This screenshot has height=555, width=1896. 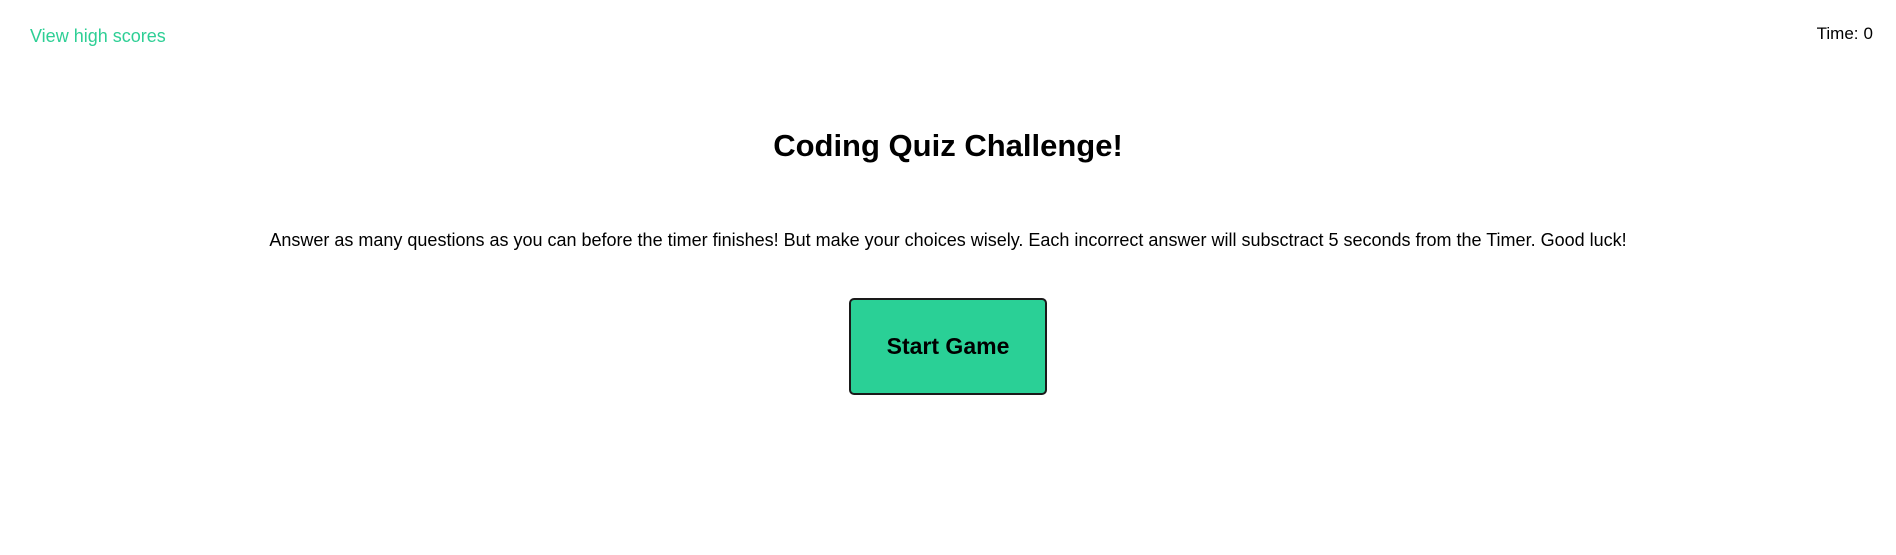 I want to click on timer-display: Time: 0, so click(x=1845, y=34).